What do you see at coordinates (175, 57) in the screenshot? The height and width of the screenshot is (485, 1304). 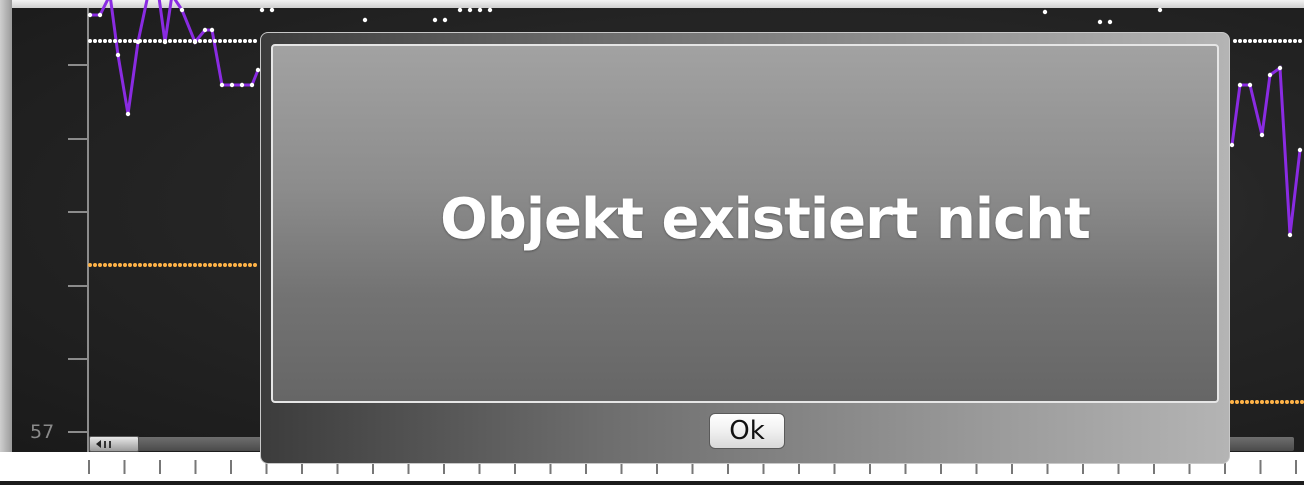 I see `purple-series-line` at bounding box center [175, 57].